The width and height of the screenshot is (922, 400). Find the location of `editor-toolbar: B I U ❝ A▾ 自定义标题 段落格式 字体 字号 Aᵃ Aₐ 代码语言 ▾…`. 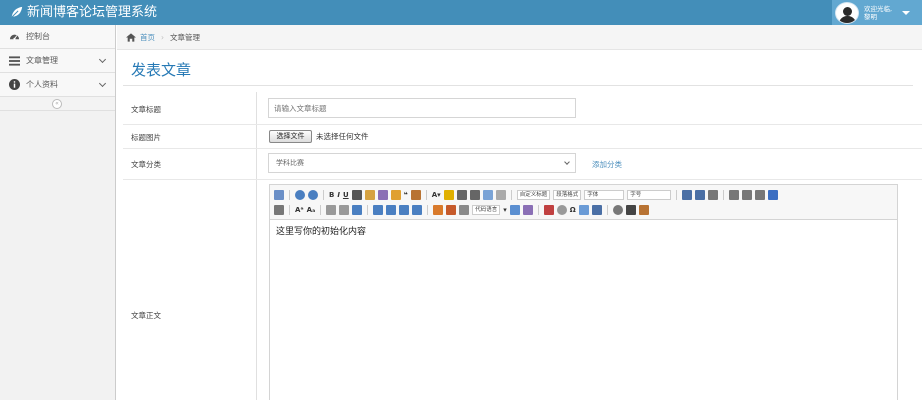

editor-toolbar: B I U ❝ A▾ 自定义标题 段落格式 字体 字号 Aᵃ Aₐ 代码语言 ▾… is located at coordinates (583, 202).